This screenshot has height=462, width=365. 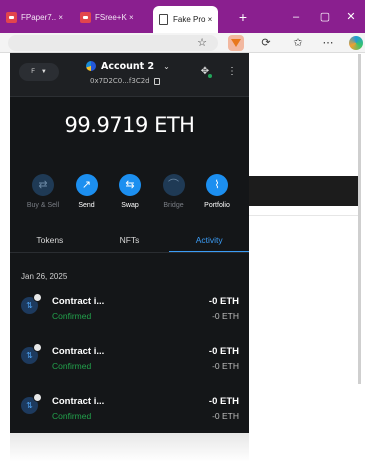 I want to click on account-address: 0x7D2C0...f3C2d, so click(x=125, y=81).